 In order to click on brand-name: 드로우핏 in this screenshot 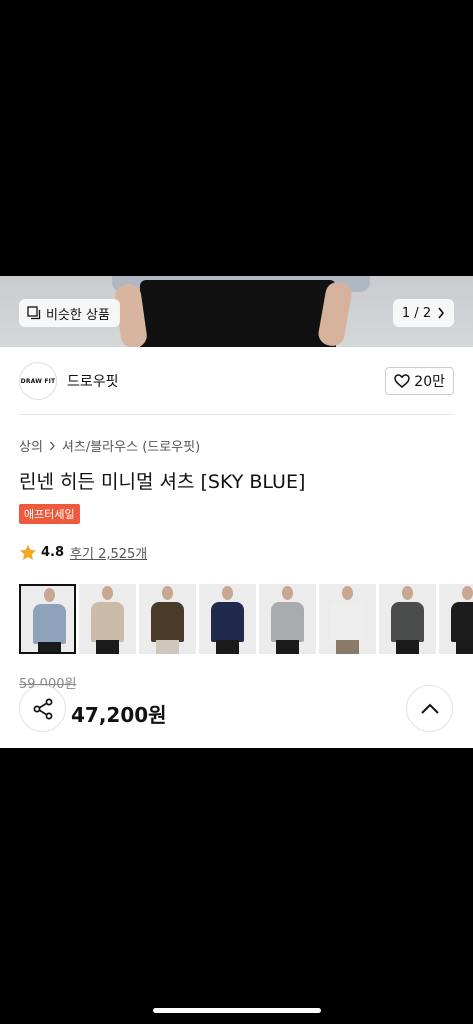, I will do `click(93, 381)`.